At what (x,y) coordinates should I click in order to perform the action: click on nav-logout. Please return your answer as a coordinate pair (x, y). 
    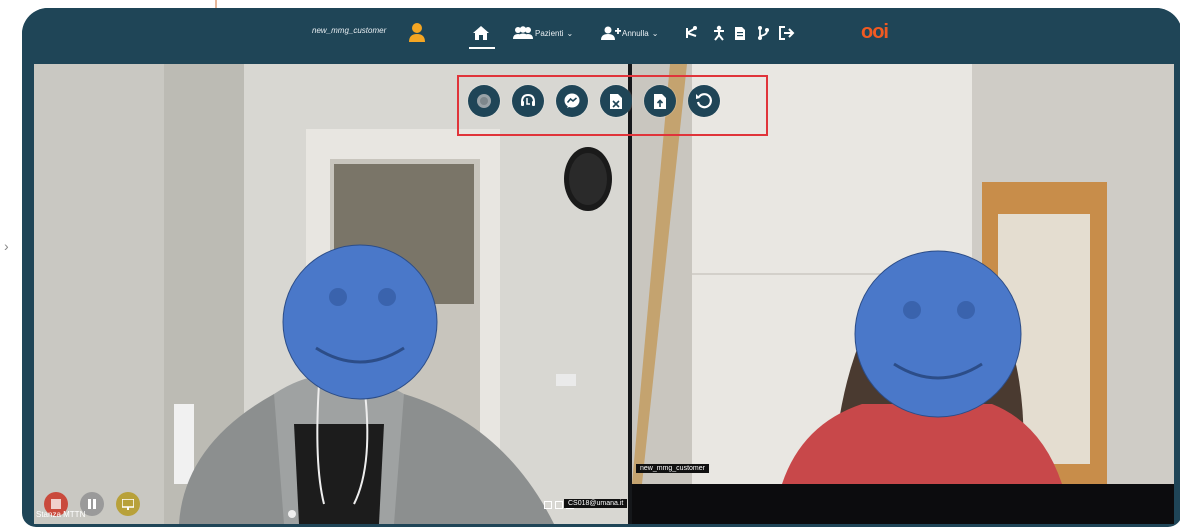
    Looking at the image, I should click on (787, 33).